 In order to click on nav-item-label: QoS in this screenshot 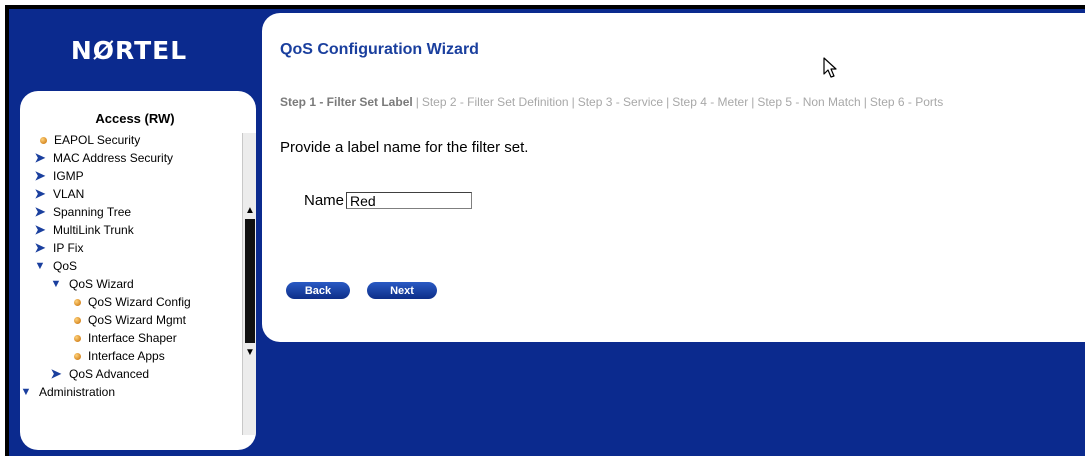, I will do `click(65, 266)`.